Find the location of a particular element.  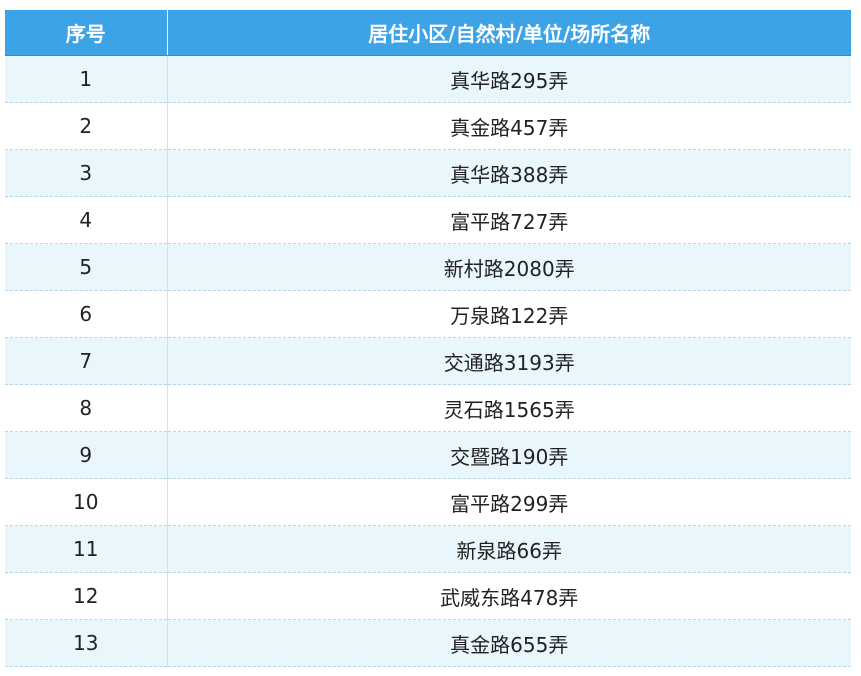

row-index-cell: 13 is located at coordinates (86, 643).